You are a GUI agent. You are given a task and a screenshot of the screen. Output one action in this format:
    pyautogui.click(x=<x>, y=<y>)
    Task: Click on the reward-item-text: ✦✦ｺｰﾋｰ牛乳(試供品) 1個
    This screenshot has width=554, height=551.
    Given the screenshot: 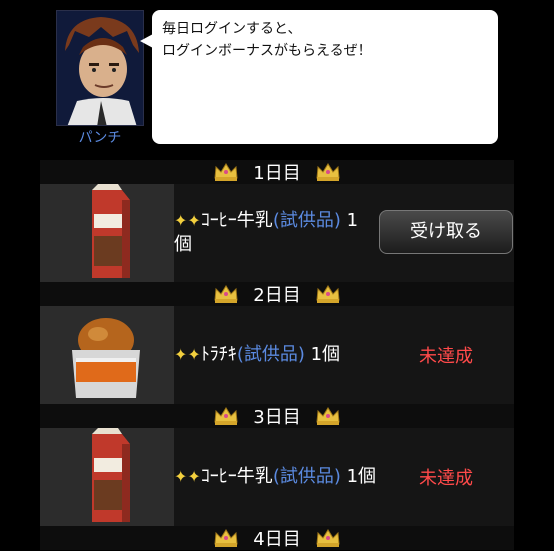 What is the action you would take?
    pyautogui.click(x=276, y=477)
    